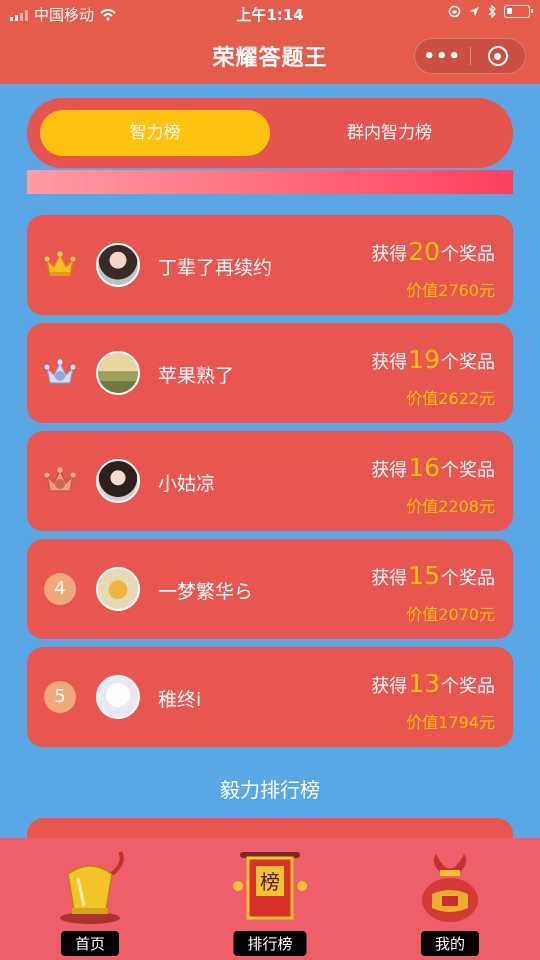  I want to click on player-name: 稚终i, so click(180, 700).